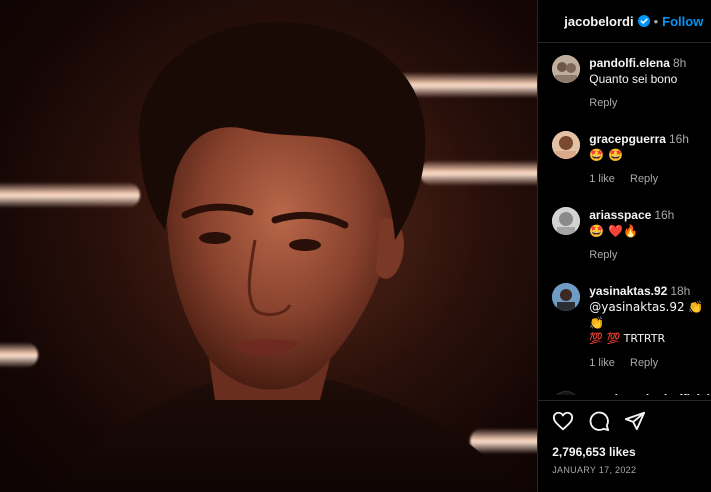  Describe the element at coordinates (606, 155) in the screenshot. I see `comment-text: 🤩 🤩` at that location.